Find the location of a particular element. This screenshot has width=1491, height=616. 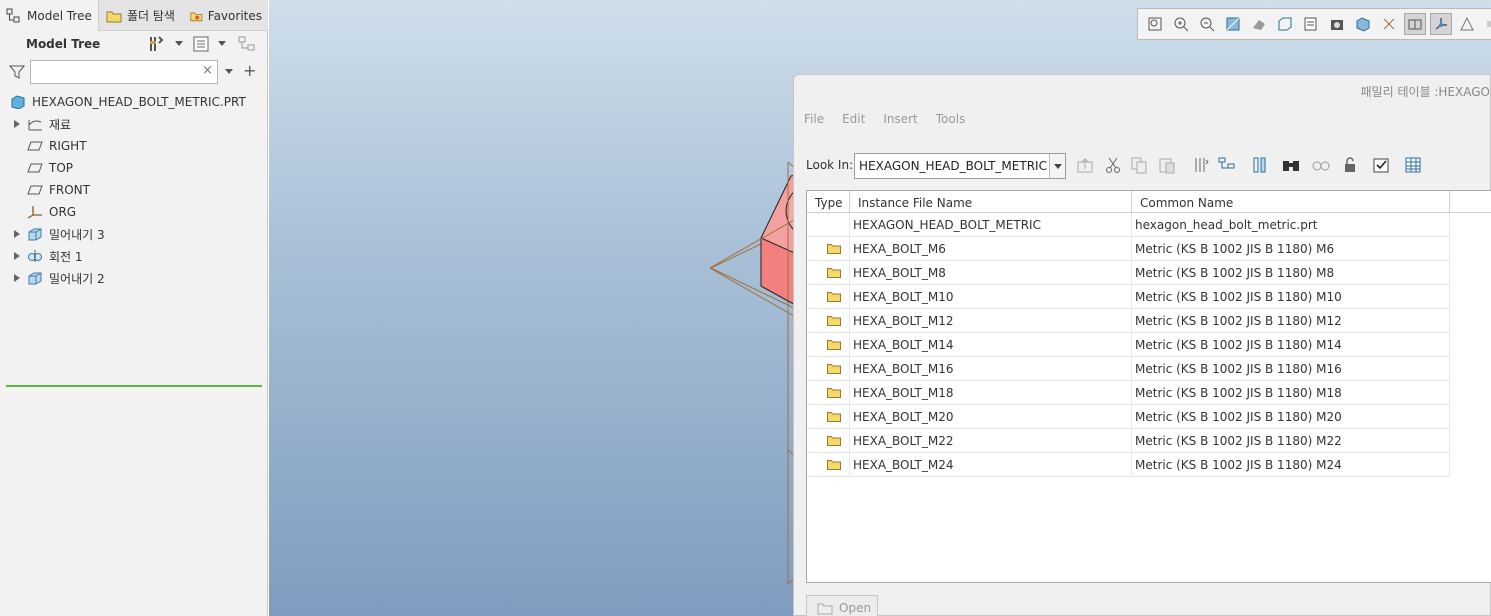

tree-root: HEXAGON_HEAD_BOLT_METRIC.PRT is located at coordinates (128, 102).